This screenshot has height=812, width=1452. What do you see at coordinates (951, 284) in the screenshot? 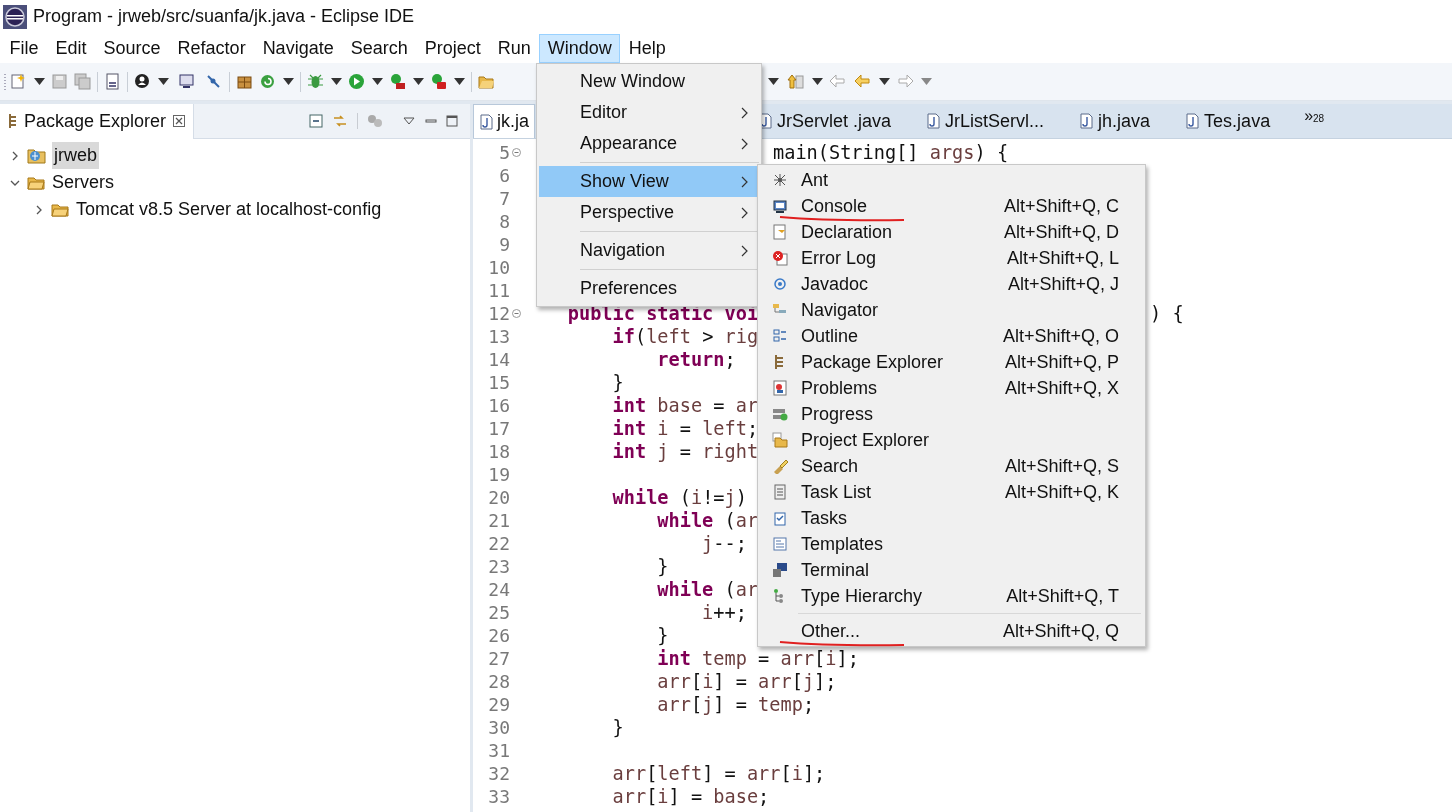
I see `menu-item: Javadoc Alt+Shift+Q, J` at bounding box center [951, 284].